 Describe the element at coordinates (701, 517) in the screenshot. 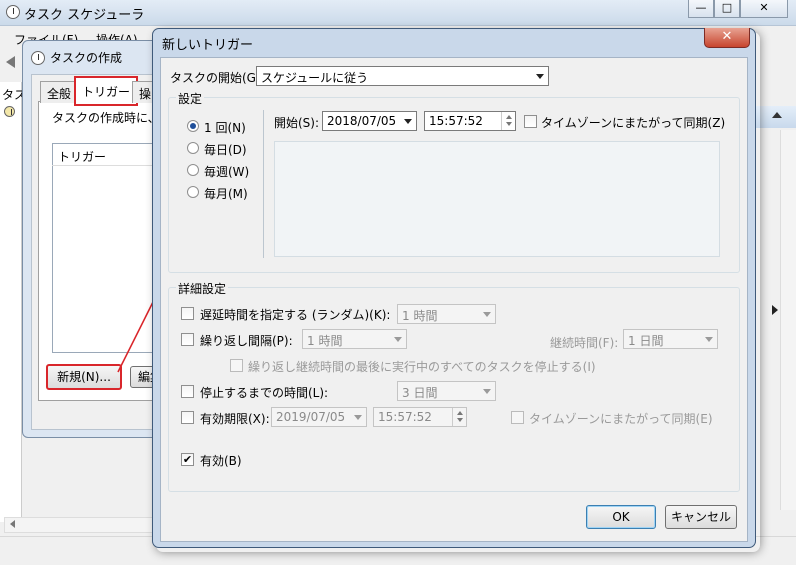

I see `cancel-button: キャンセル` at that location.